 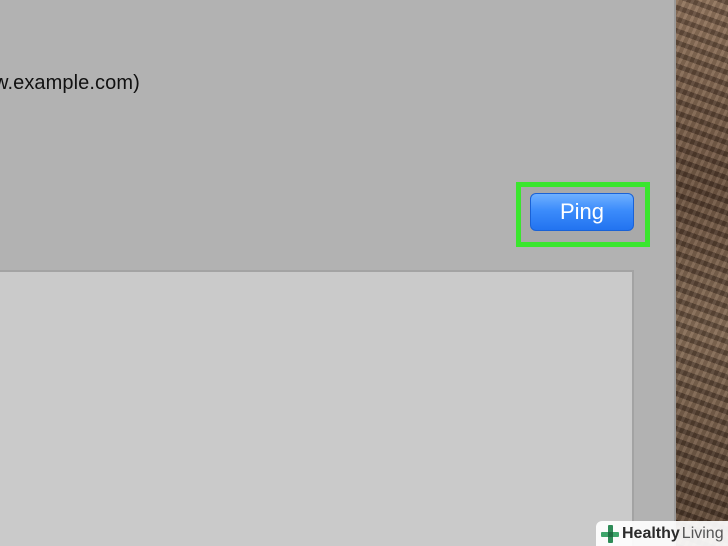 What do you see at coordinates (610, 533) in the screenshot?
I see `plus-cross-icon` at bounding box center [610, 533].